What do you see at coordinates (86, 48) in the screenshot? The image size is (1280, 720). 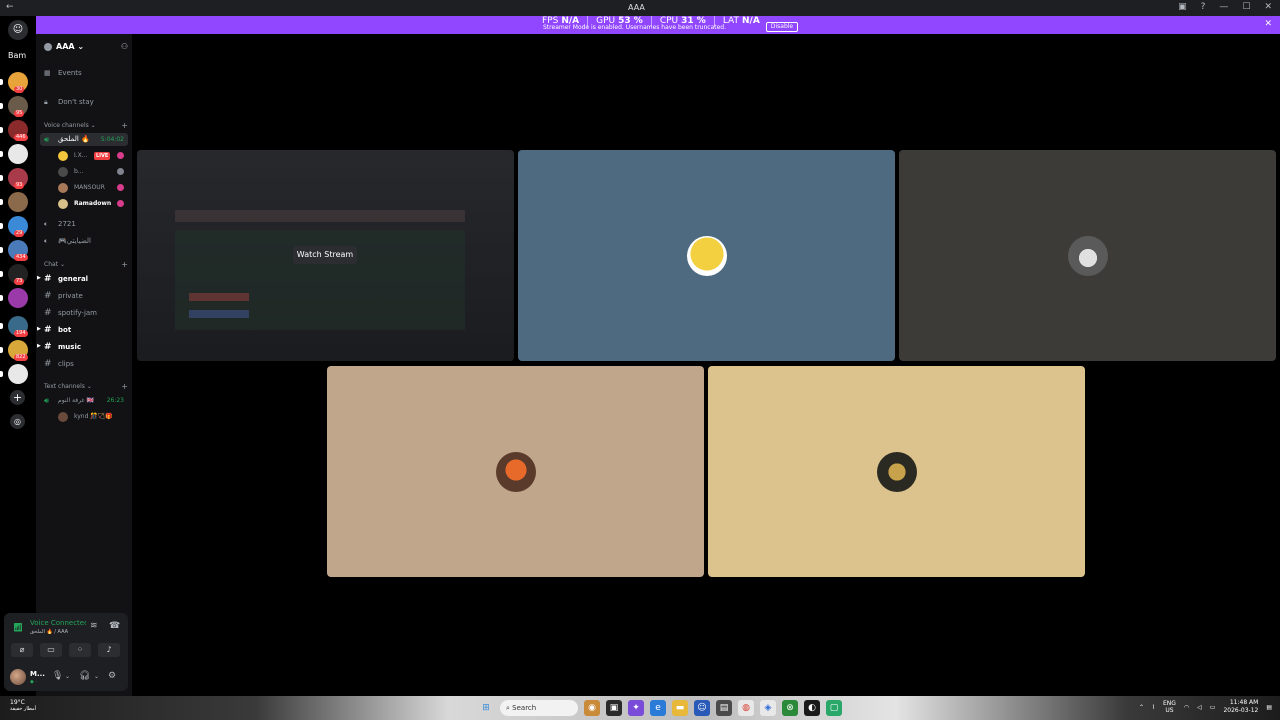 I see `guild-header: AAA ⌄ ⚇` at bounding box center [86, 48].